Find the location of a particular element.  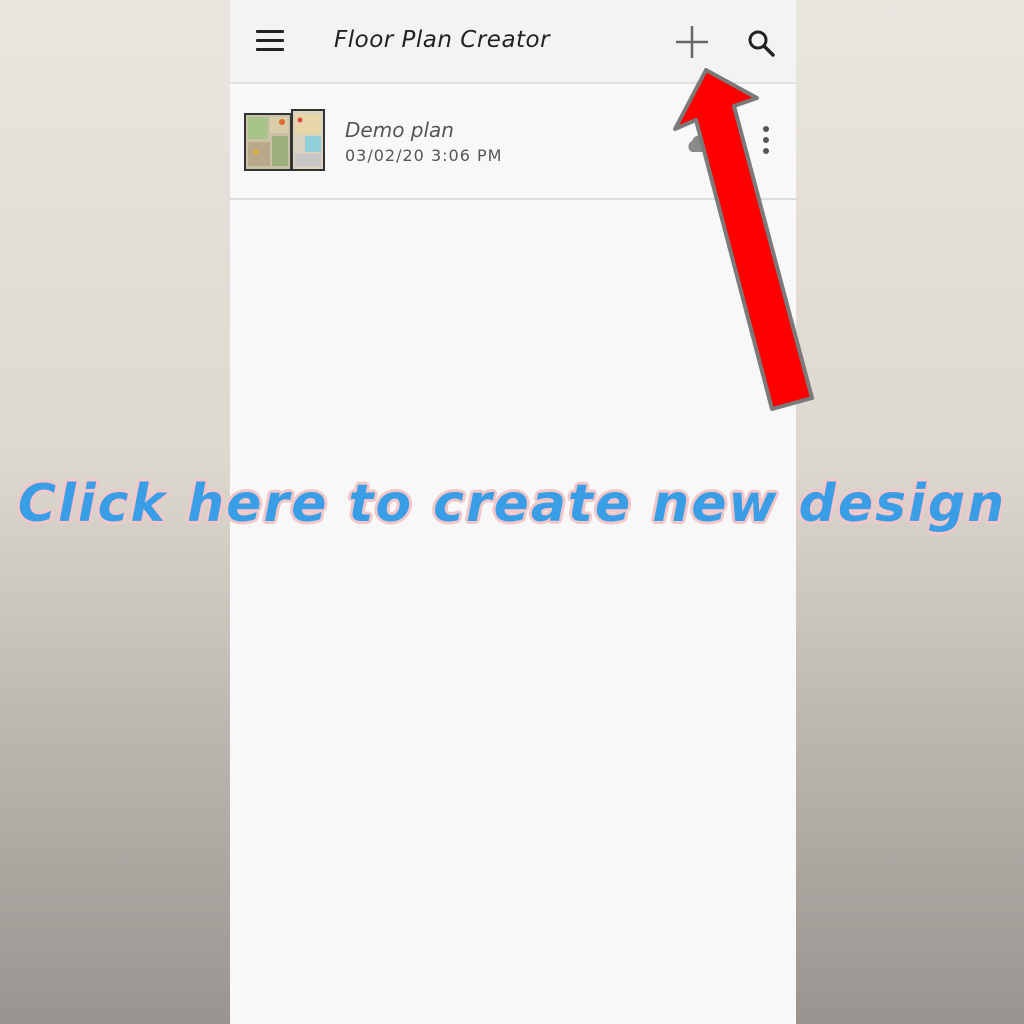

app-bar: Floor Plan Creator is located at coordinates (513, 42).